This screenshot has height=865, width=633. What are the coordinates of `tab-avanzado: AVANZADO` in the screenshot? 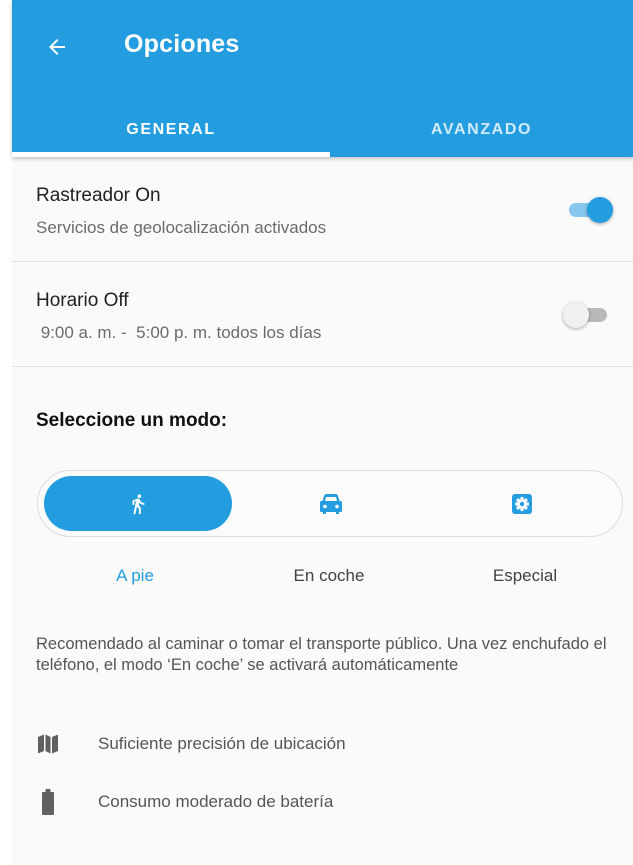 It's located at (481, 129).